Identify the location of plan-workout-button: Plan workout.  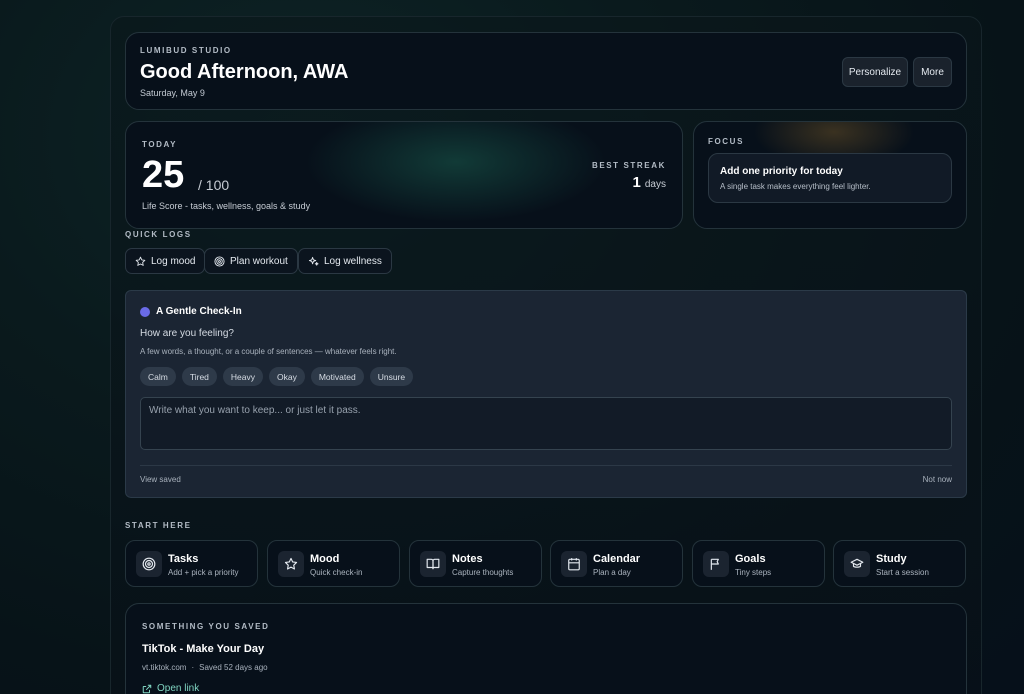
(251, 261).